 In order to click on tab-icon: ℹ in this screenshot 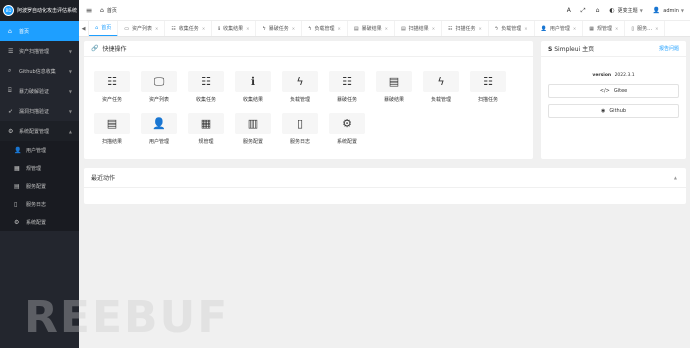, I will do `click(219, 28)`.